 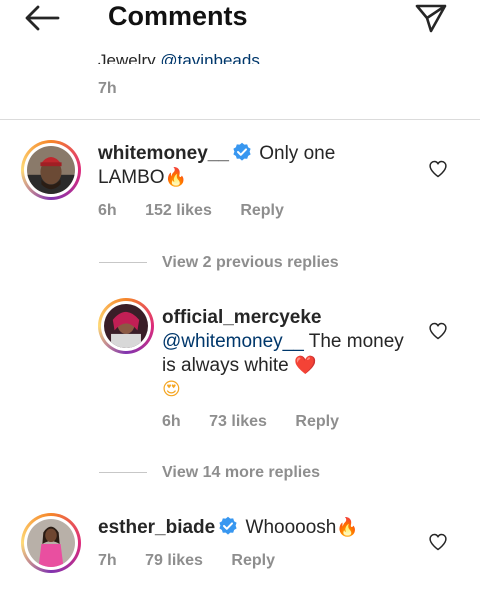 What do you see at coordinates (129, 57) in the screenshot?
I see `previous-comment-prefix: Jewelry` at bounding box center [129, 57].